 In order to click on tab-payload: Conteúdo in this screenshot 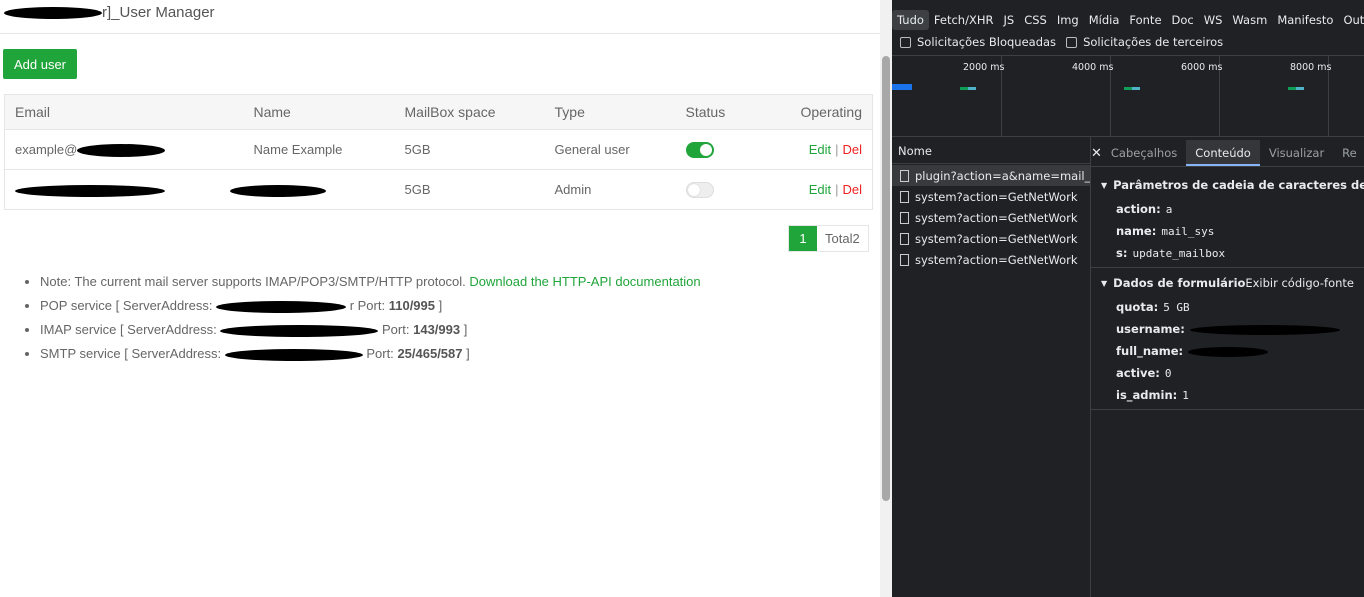, I will do `click(1223, 153)`.